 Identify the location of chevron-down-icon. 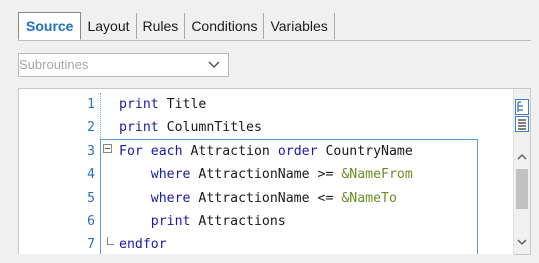
(214, 64).